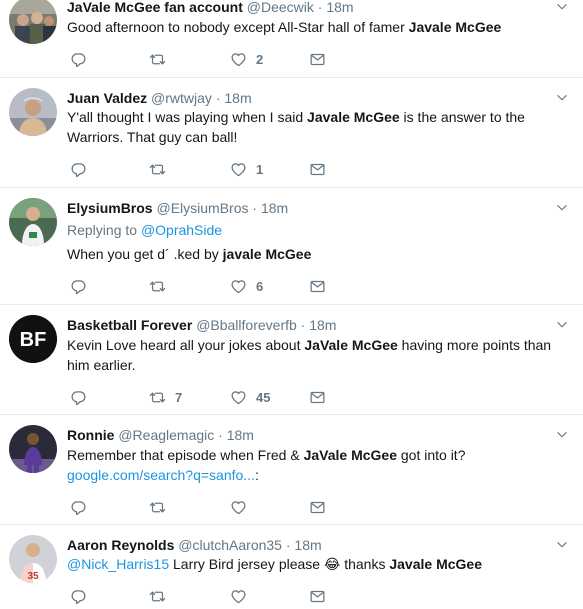  What do you see at coordinates (246, 59) in the screenshot?
I see `like-button: 2` at bounding box center [246, 59].